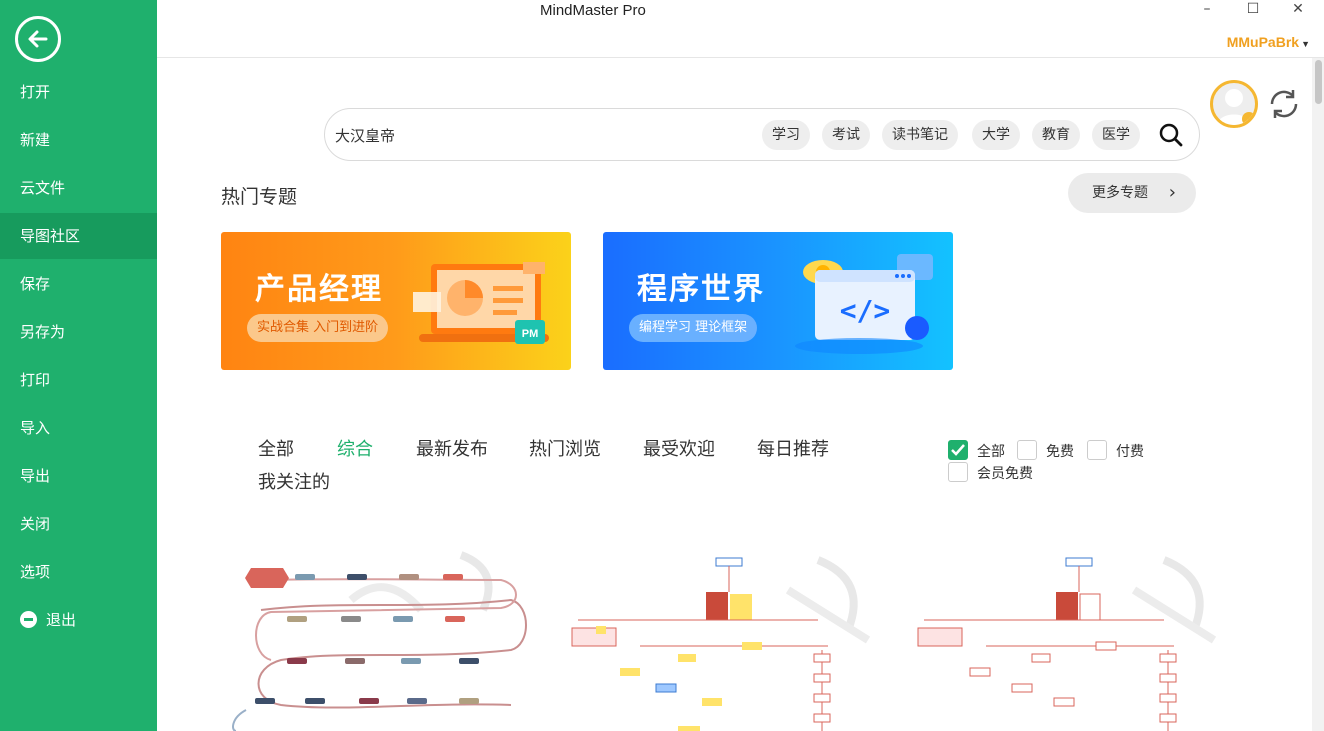  Describe the element at coordinates (1116, 135) in the screenshot. I see `search-tag: 医学` at that location.